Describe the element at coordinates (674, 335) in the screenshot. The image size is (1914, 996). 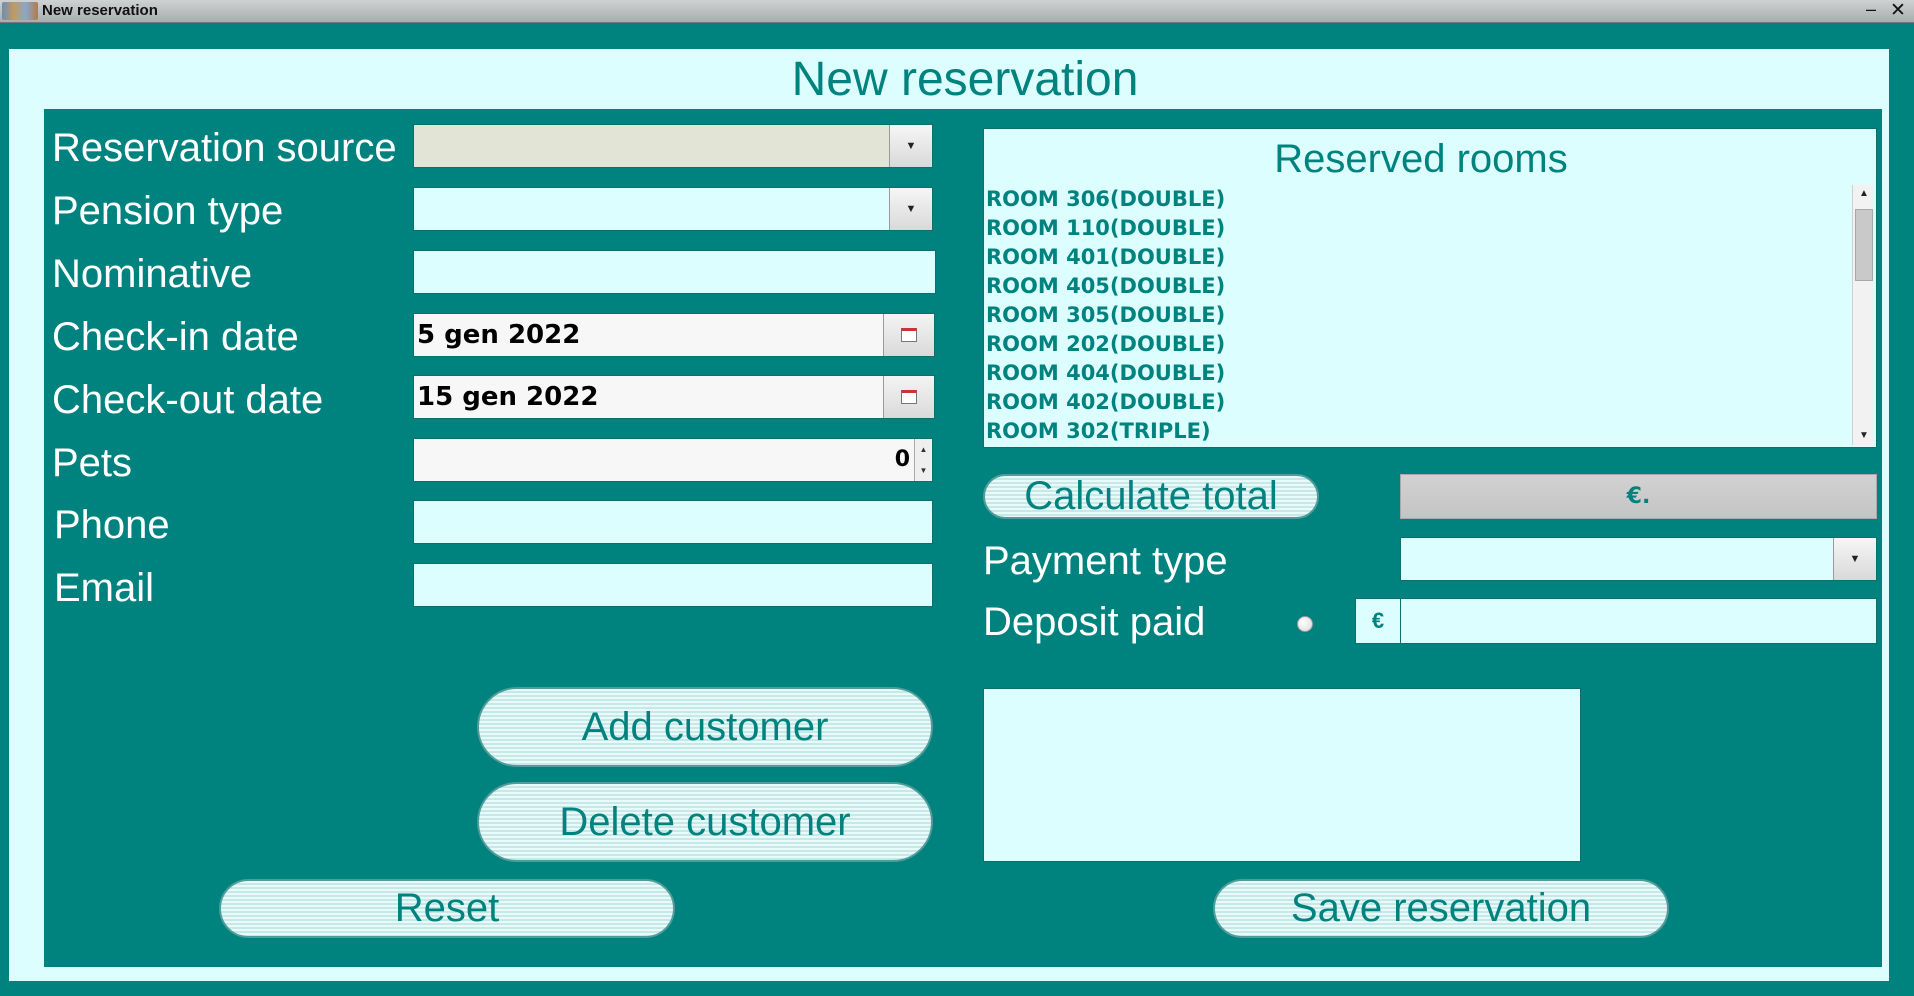
I see `checkin-date-picker: 5 gen 2022` at that location.